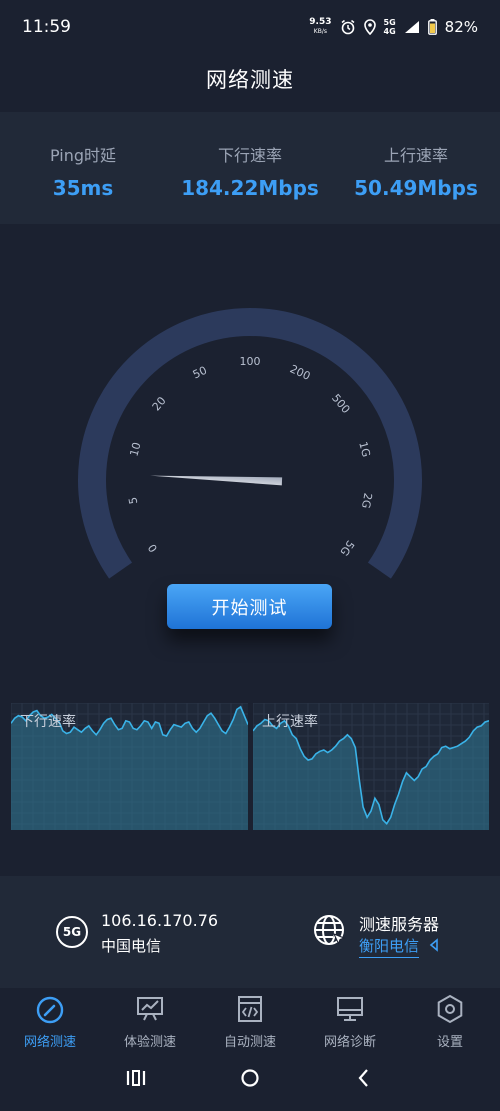 The height and width of the screenshot is (1111, 500). What do you see at coordinates (434, 945) in the screenshot?
I see `server-select-arrow-icon` at bounding box center [434, 945].